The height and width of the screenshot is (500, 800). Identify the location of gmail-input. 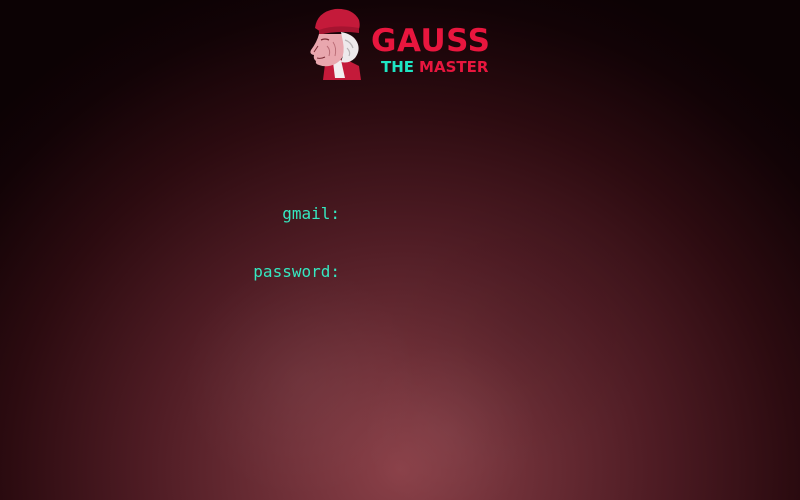
(458, 214).